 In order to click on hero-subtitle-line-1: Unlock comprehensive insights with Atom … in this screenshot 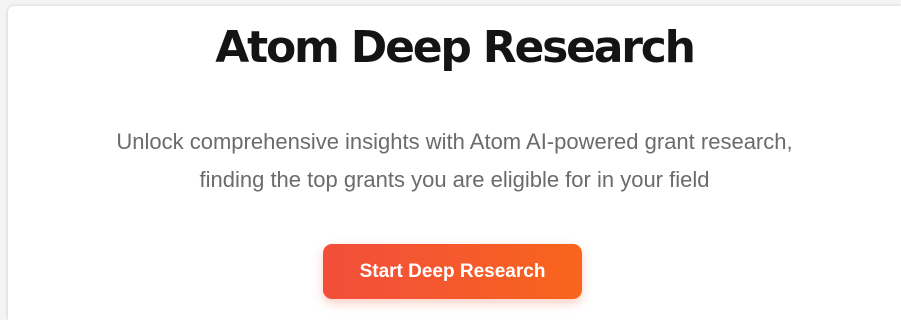, I will do `click(454, 141)`.